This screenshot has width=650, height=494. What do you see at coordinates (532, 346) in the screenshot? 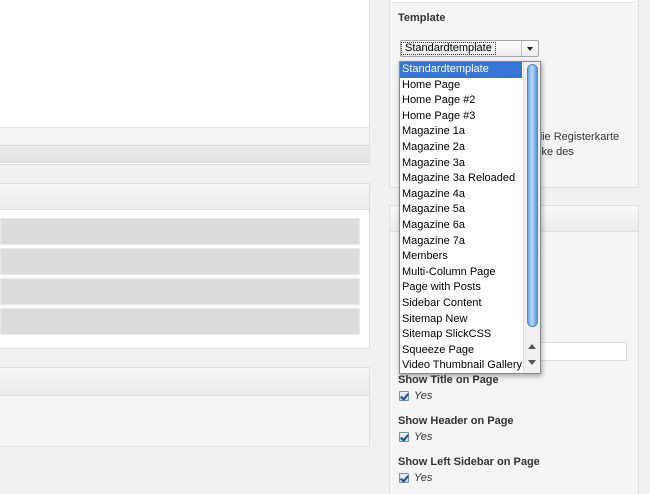
I see `arrow-up-icon` at bounding box center [532, 346].